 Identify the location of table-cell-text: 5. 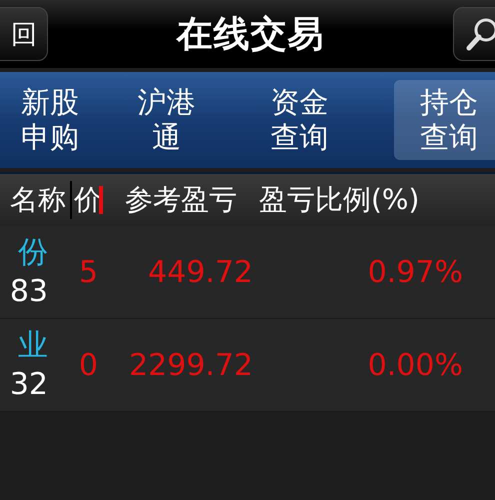
(88, 272).